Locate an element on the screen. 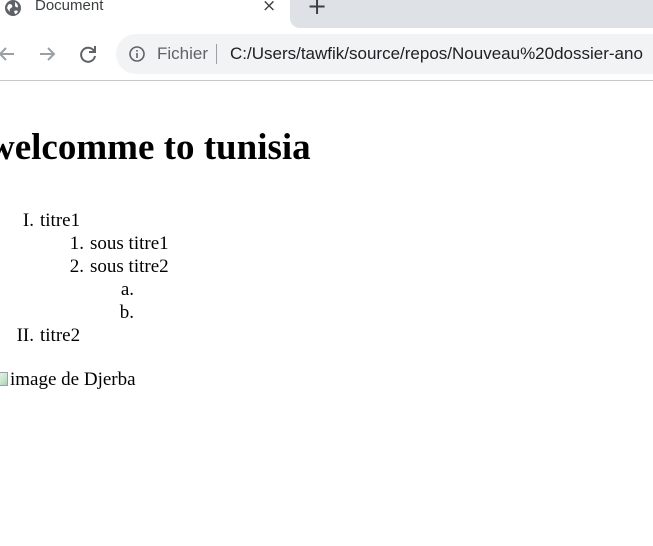 The height and width of the screenshot is (546, 653). broken-image: image de Djerba is located at coordinates (68, 380).